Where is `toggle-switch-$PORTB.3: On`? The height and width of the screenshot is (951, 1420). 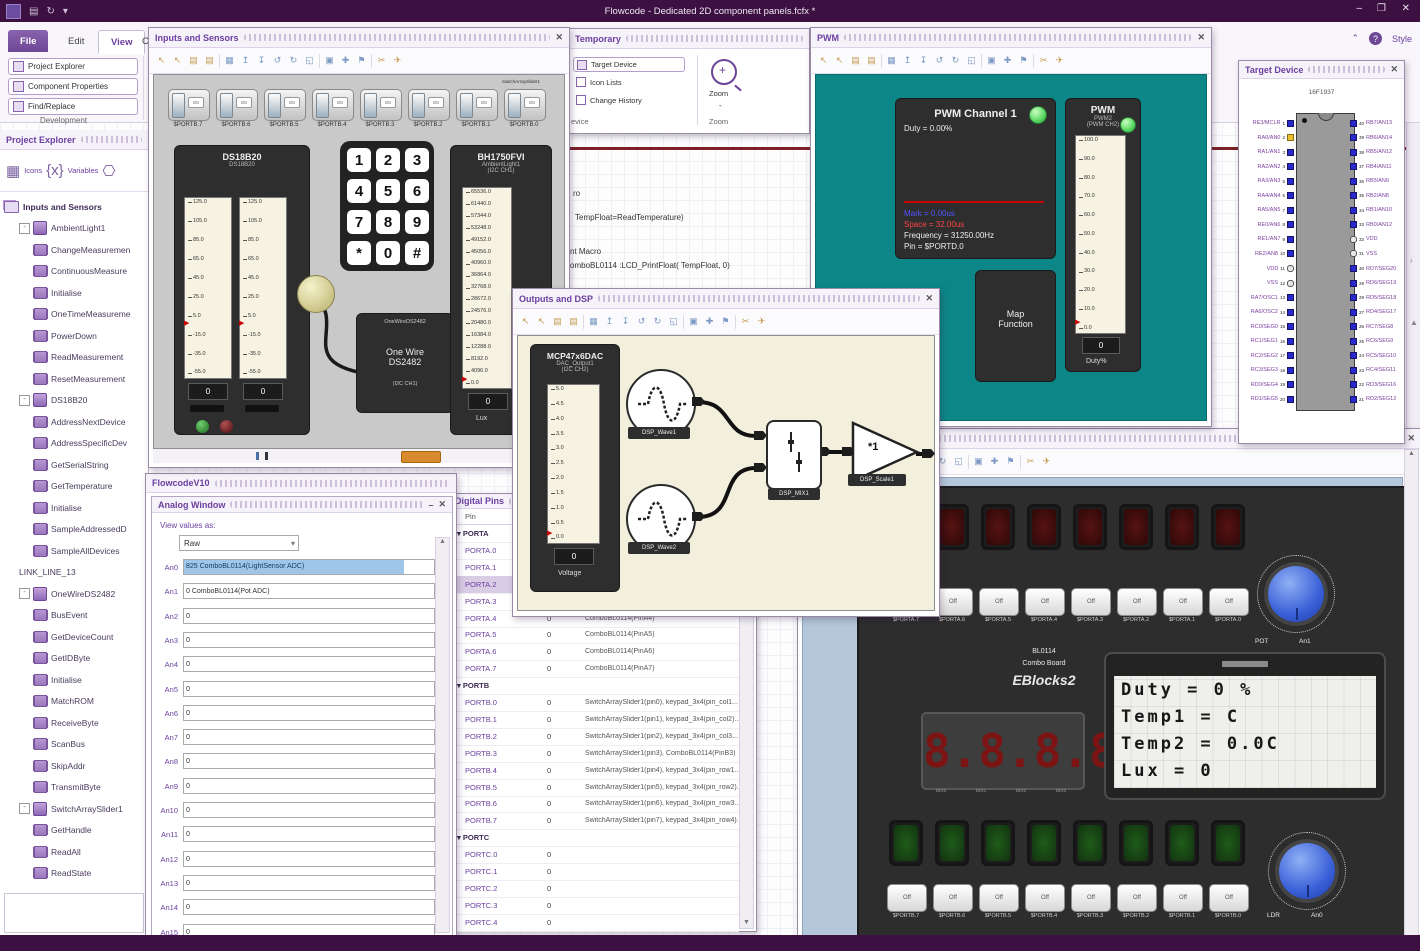 toggle-switch-$PORTB.3: On is located at coordinates (381, 105).